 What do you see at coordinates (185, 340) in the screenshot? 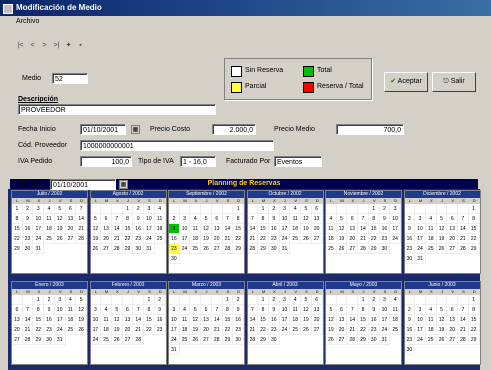
I see `day-cell: 25` at bounding box center [185, 340].